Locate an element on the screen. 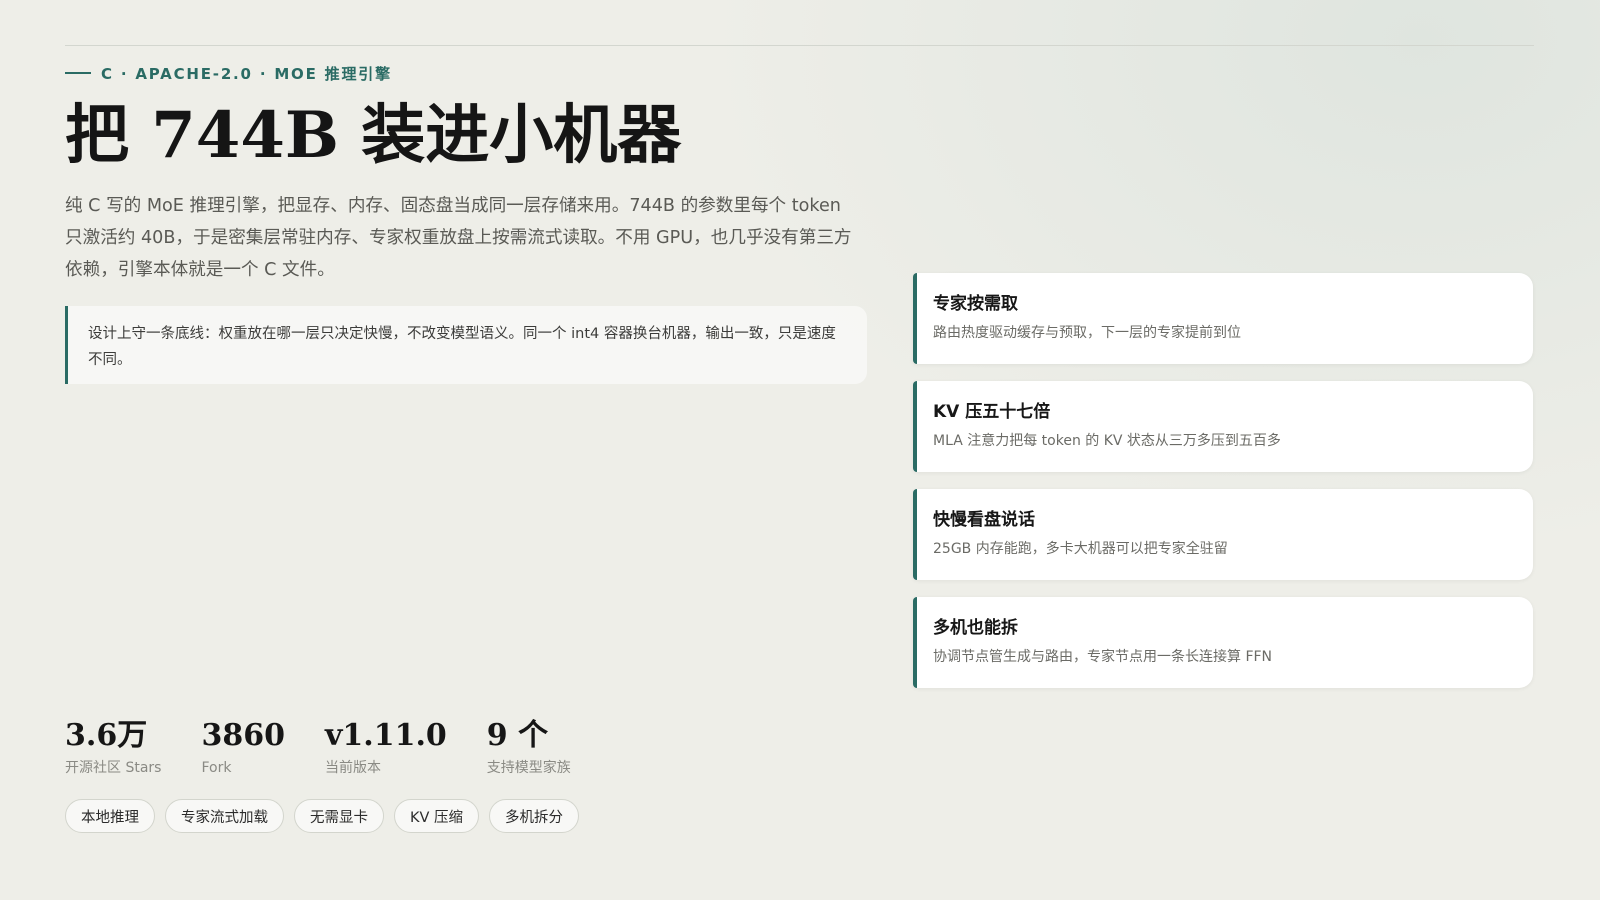  eyebrow-dash is located at coordinates (78, 73).